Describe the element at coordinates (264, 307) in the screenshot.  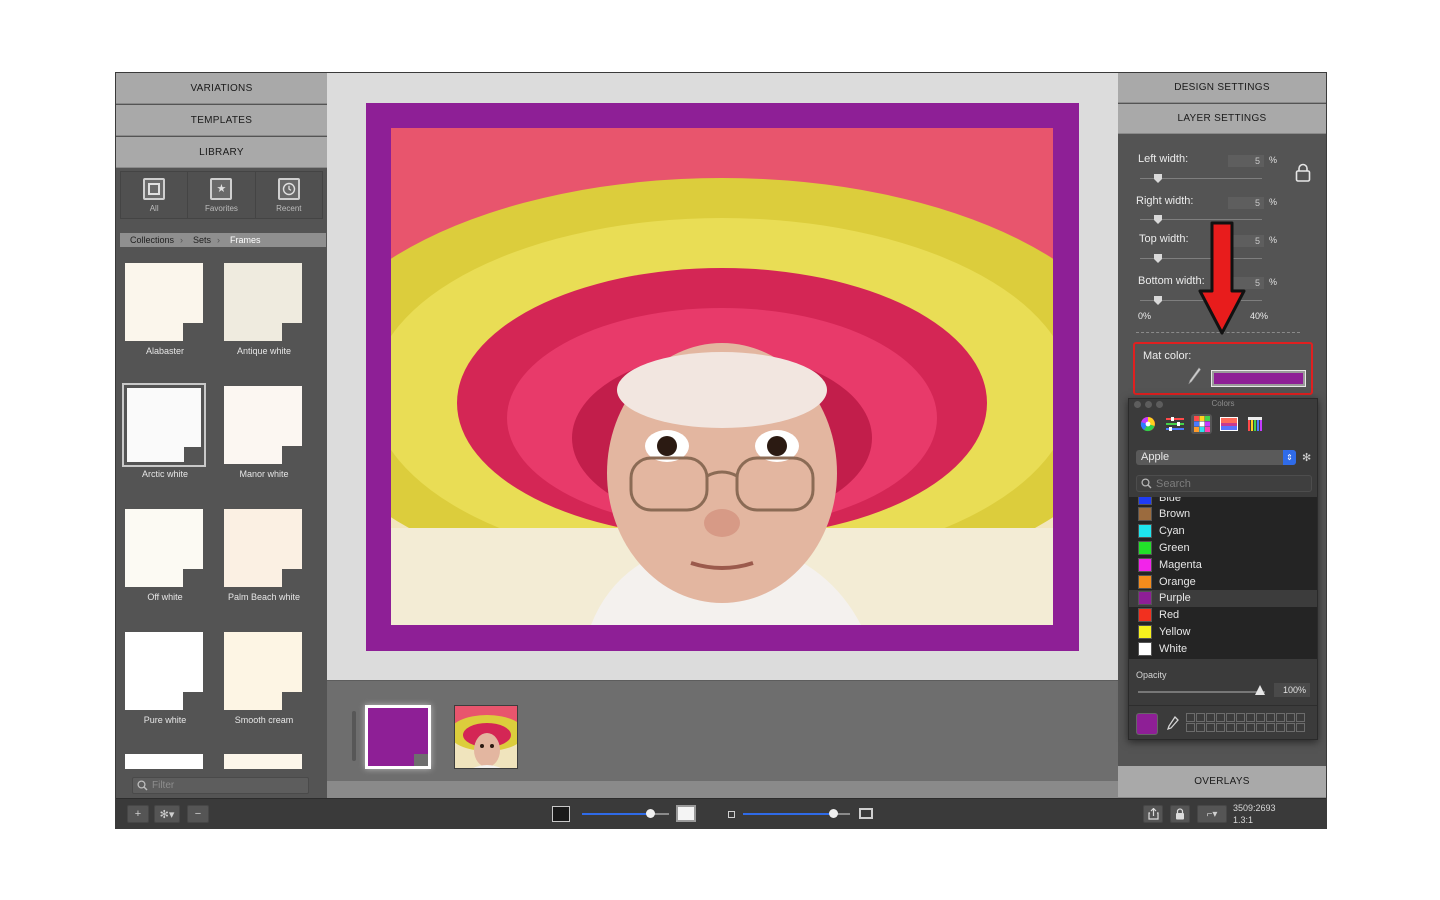
I see `frame-card-antique-white: Antique white` at that location.